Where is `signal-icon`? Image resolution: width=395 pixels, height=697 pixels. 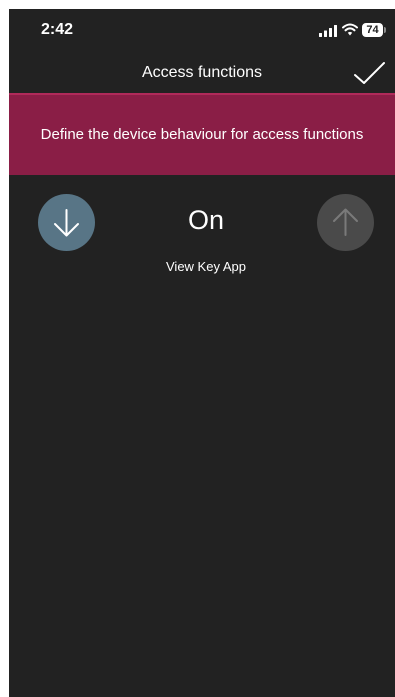
signal-icon is located at coordinates (328, 31).